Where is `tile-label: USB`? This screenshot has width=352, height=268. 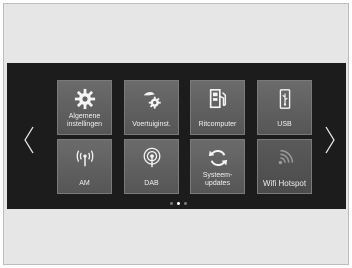
tile-label: USB is located at coordinates (284, 124).